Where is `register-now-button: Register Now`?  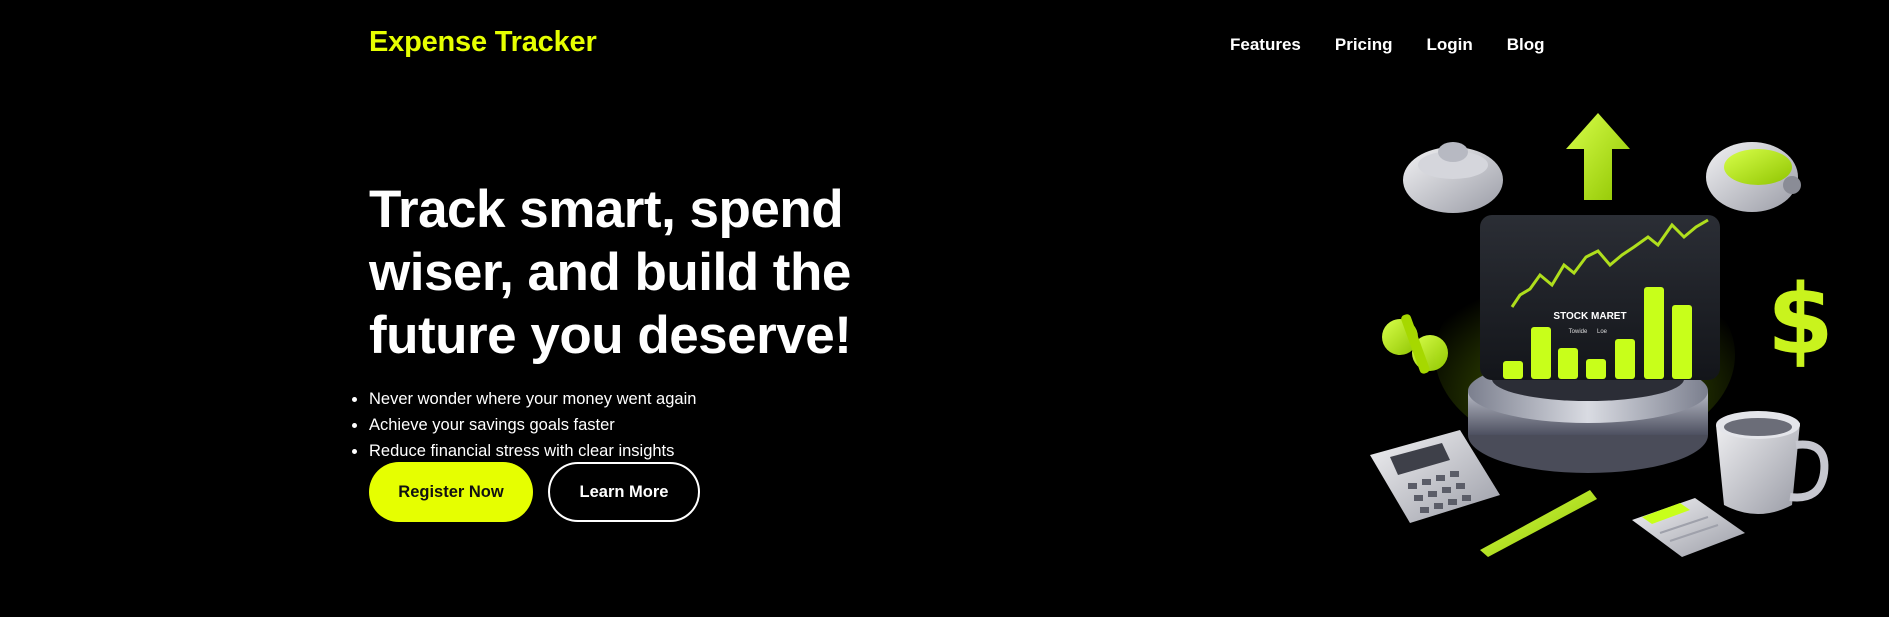
register-now-button: Register Now is located at coordinates (451, 492).